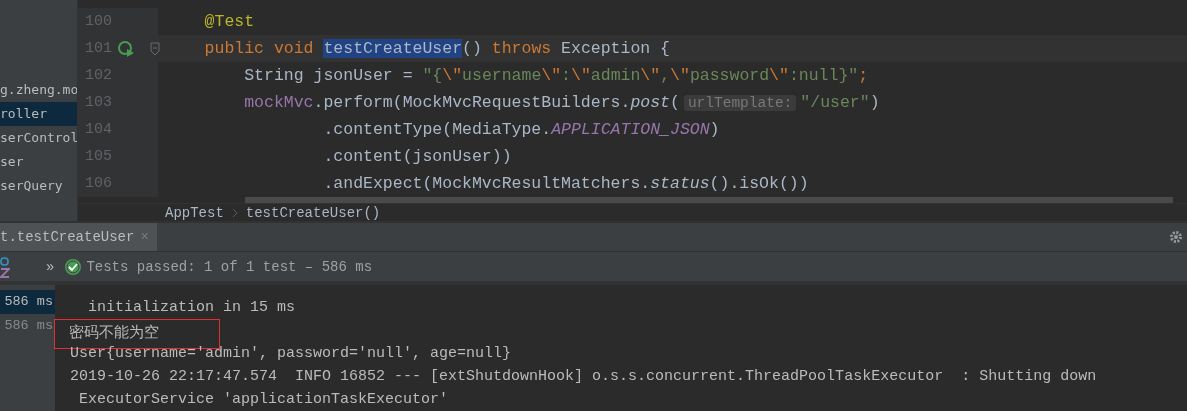 The image size is (1187, 411). Describe the element at coordinates (521, 129) in the screenshot. I see `code-line: .contentType(MediaType.APPLICATION_JSON)` at that location.